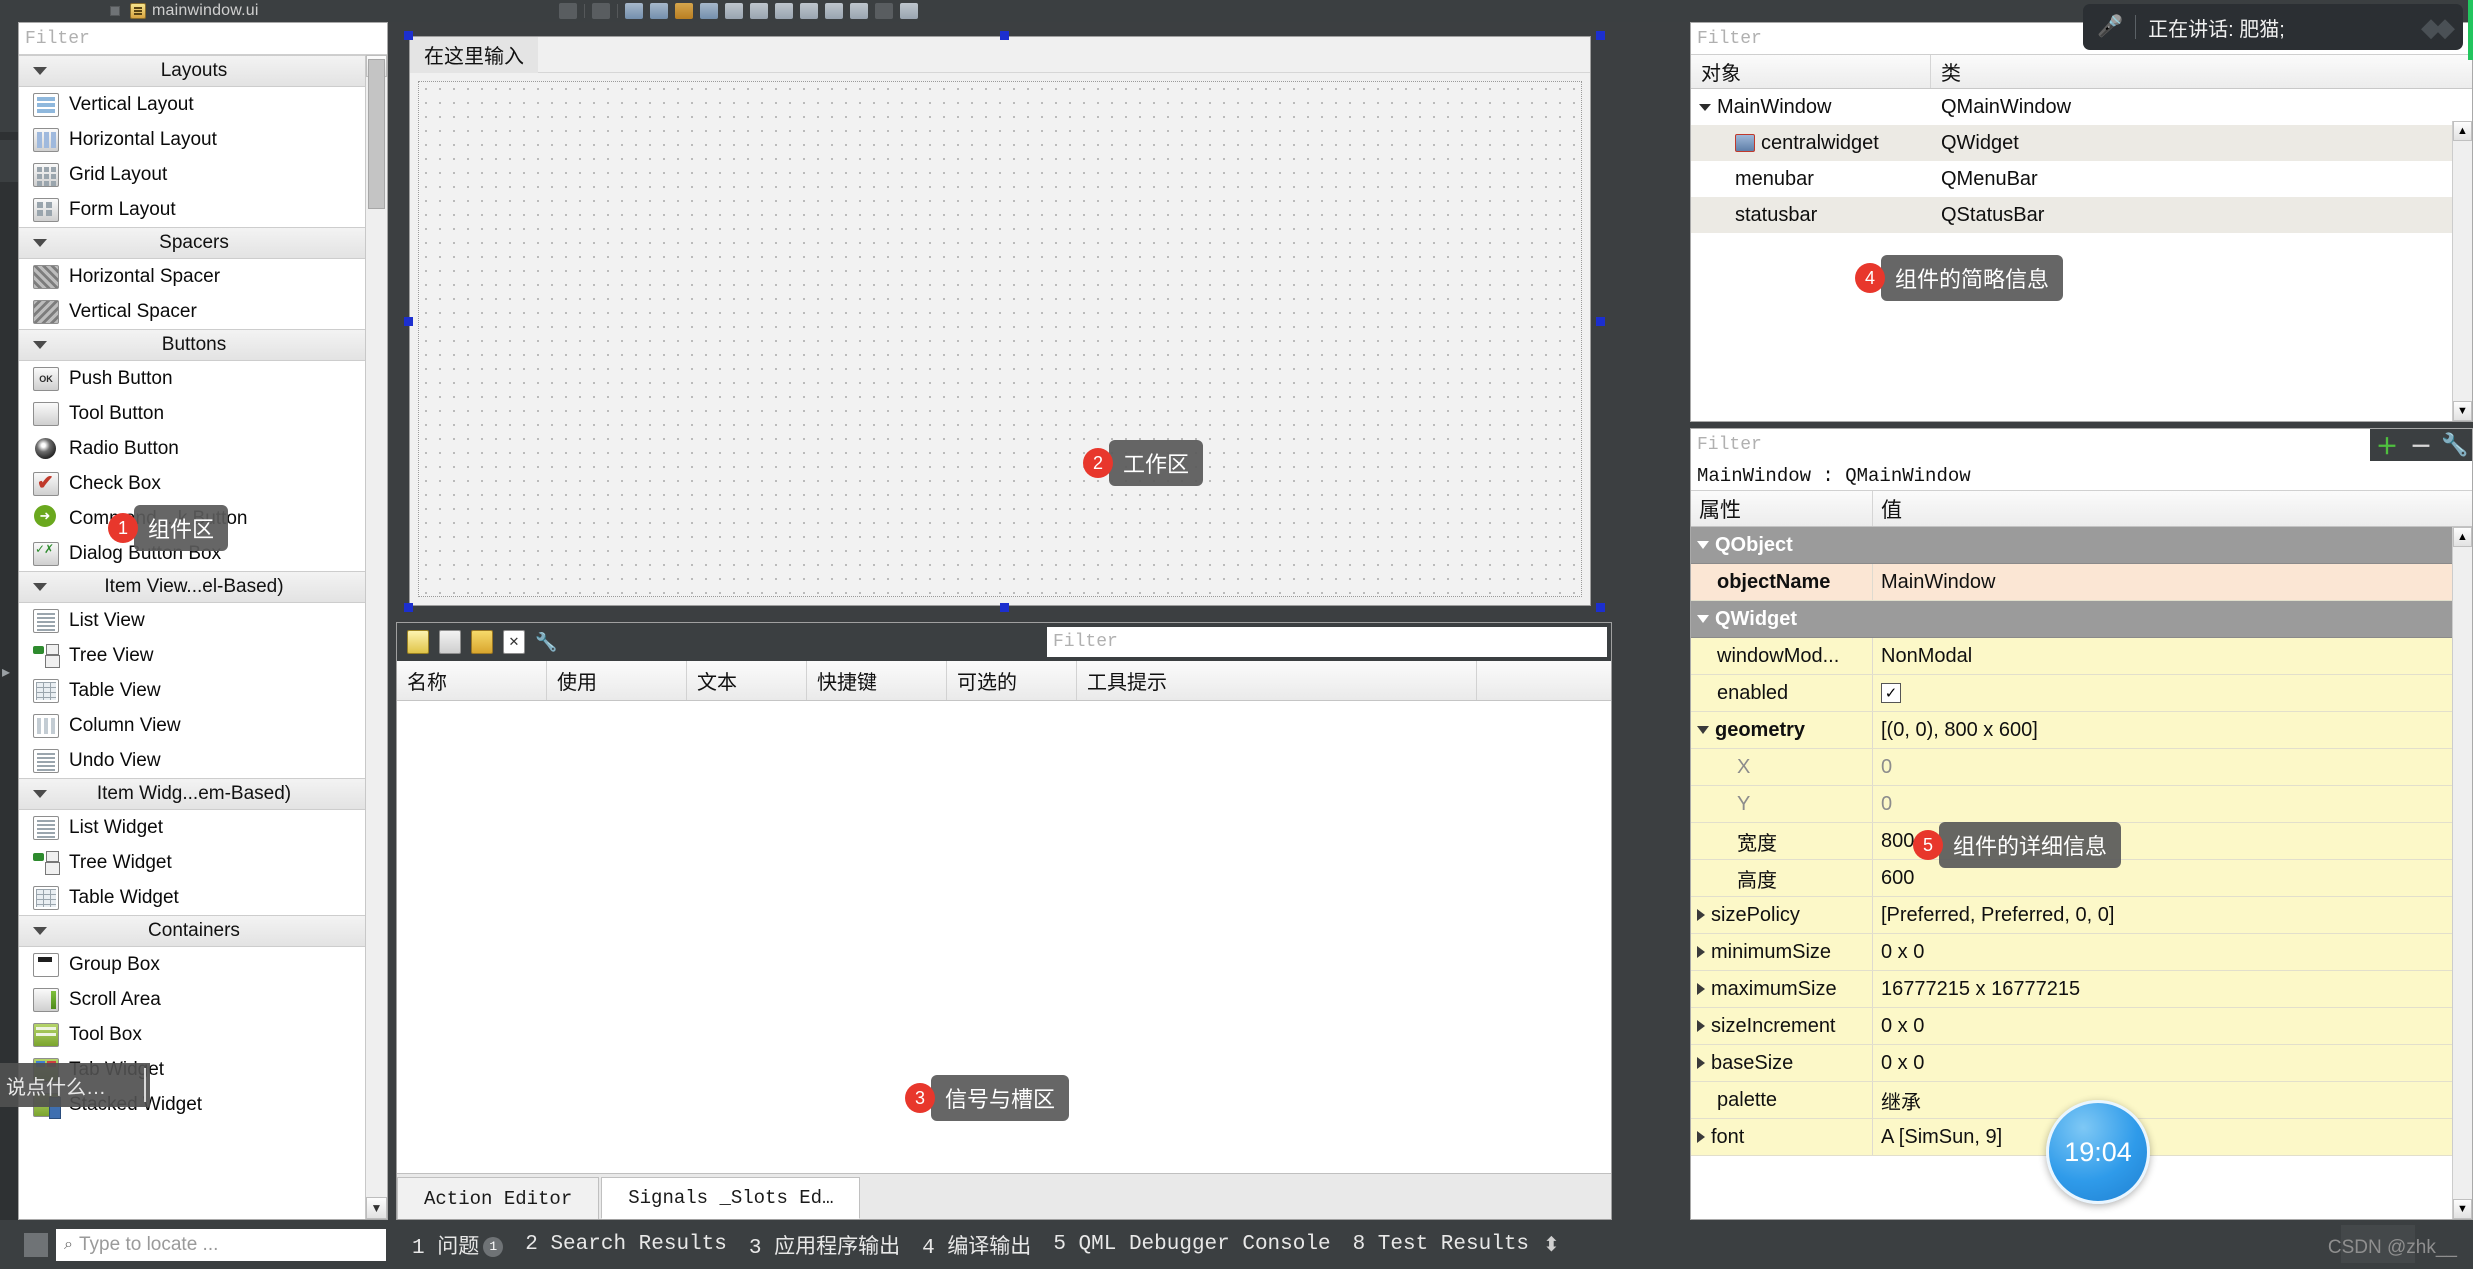 Image resolution: width=2473 pixels, height=1269 pixels. Describe the element at coordinates (1551, 1244) in the screenshot. I see `up-down-arrows-icon: ⬍` at that location.